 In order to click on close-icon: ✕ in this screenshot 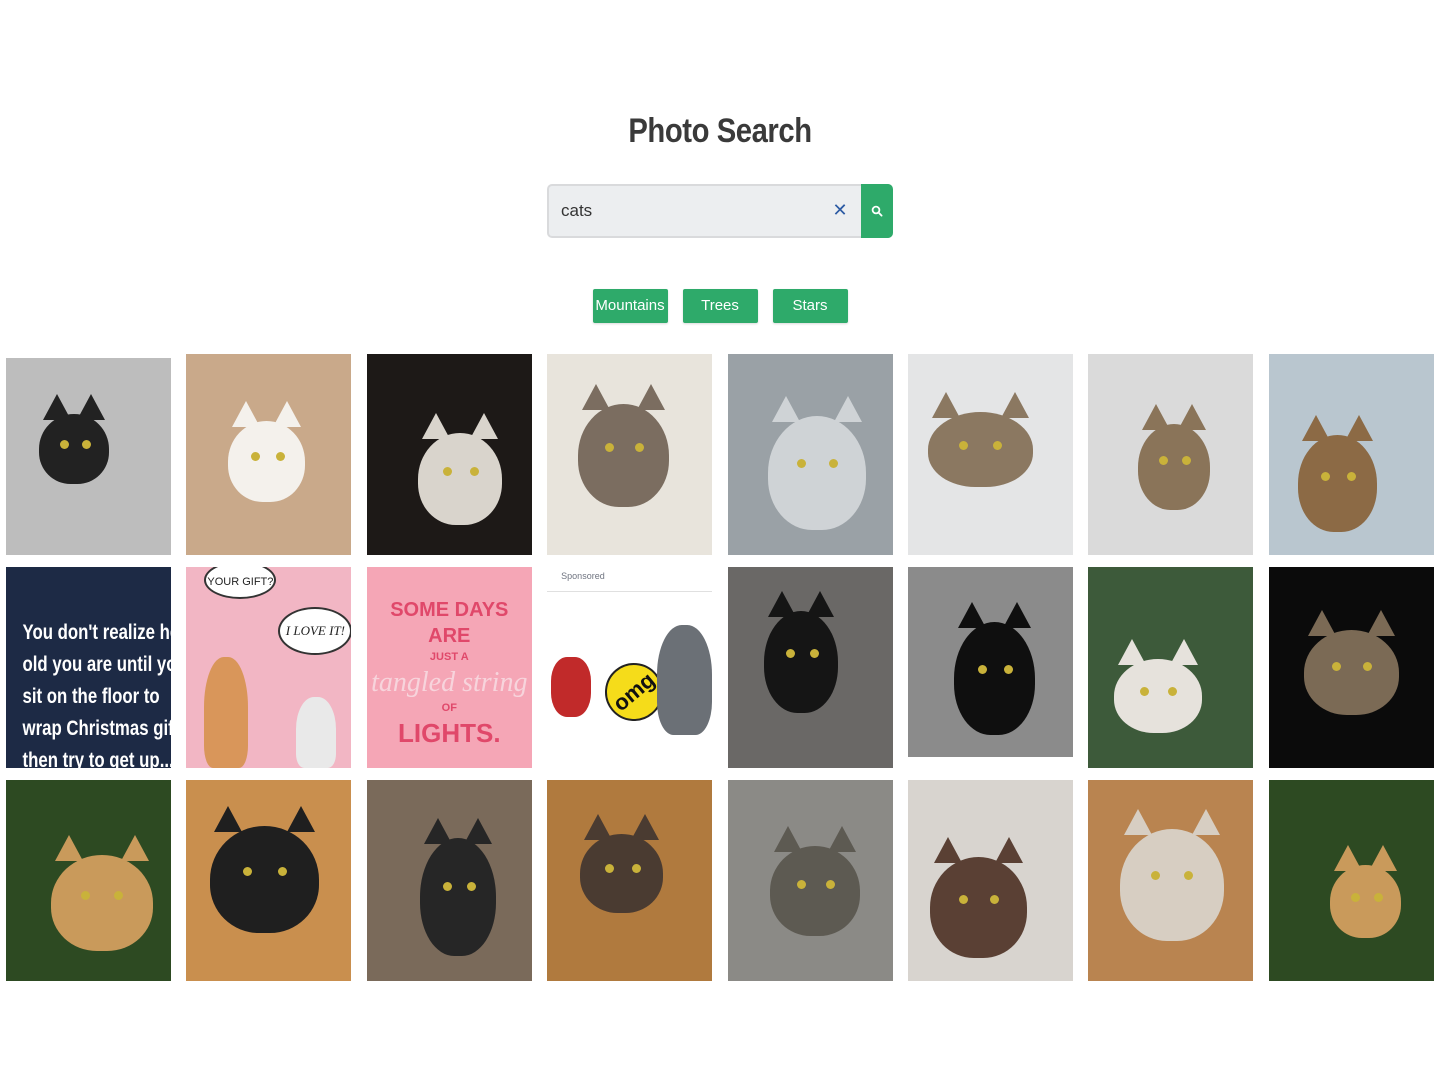, I will do `click(840, 211)`.